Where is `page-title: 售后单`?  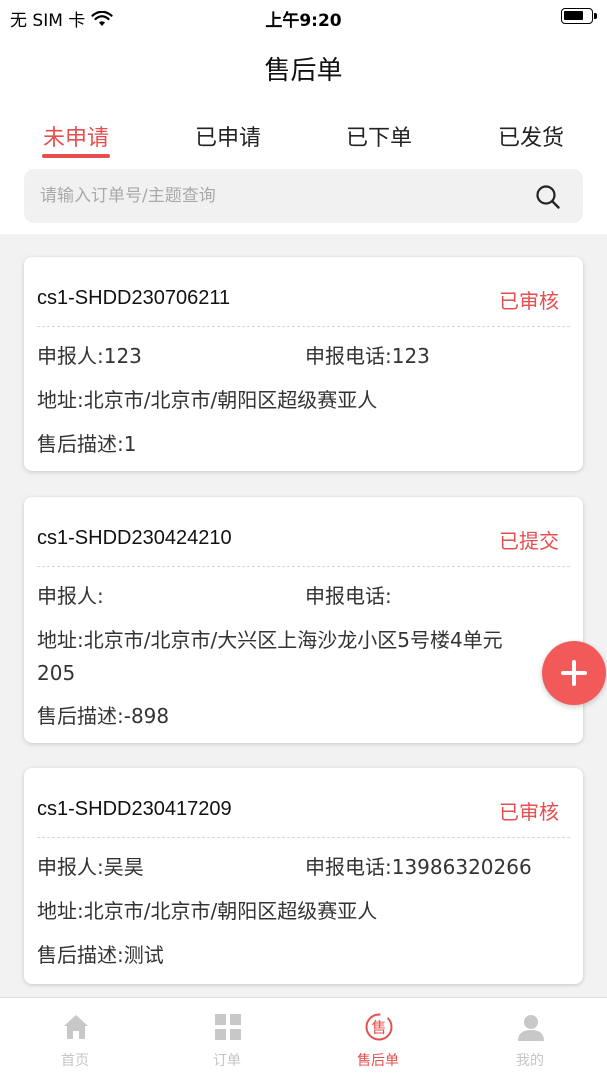 page-title: 售后单 is located at coordinates (303, 71).